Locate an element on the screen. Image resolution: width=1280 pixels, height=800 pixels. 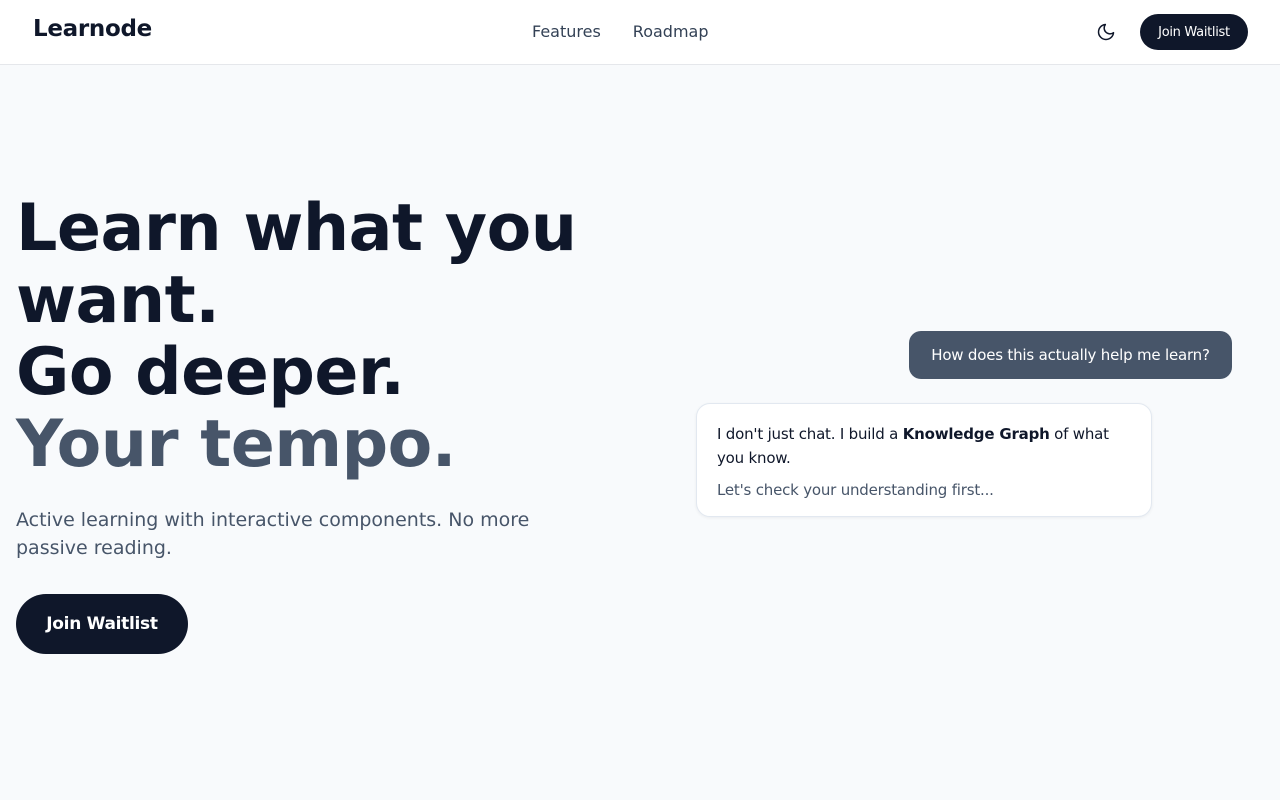
nav-link-roadmap: Roadmap is located at coordinates (671, 31).